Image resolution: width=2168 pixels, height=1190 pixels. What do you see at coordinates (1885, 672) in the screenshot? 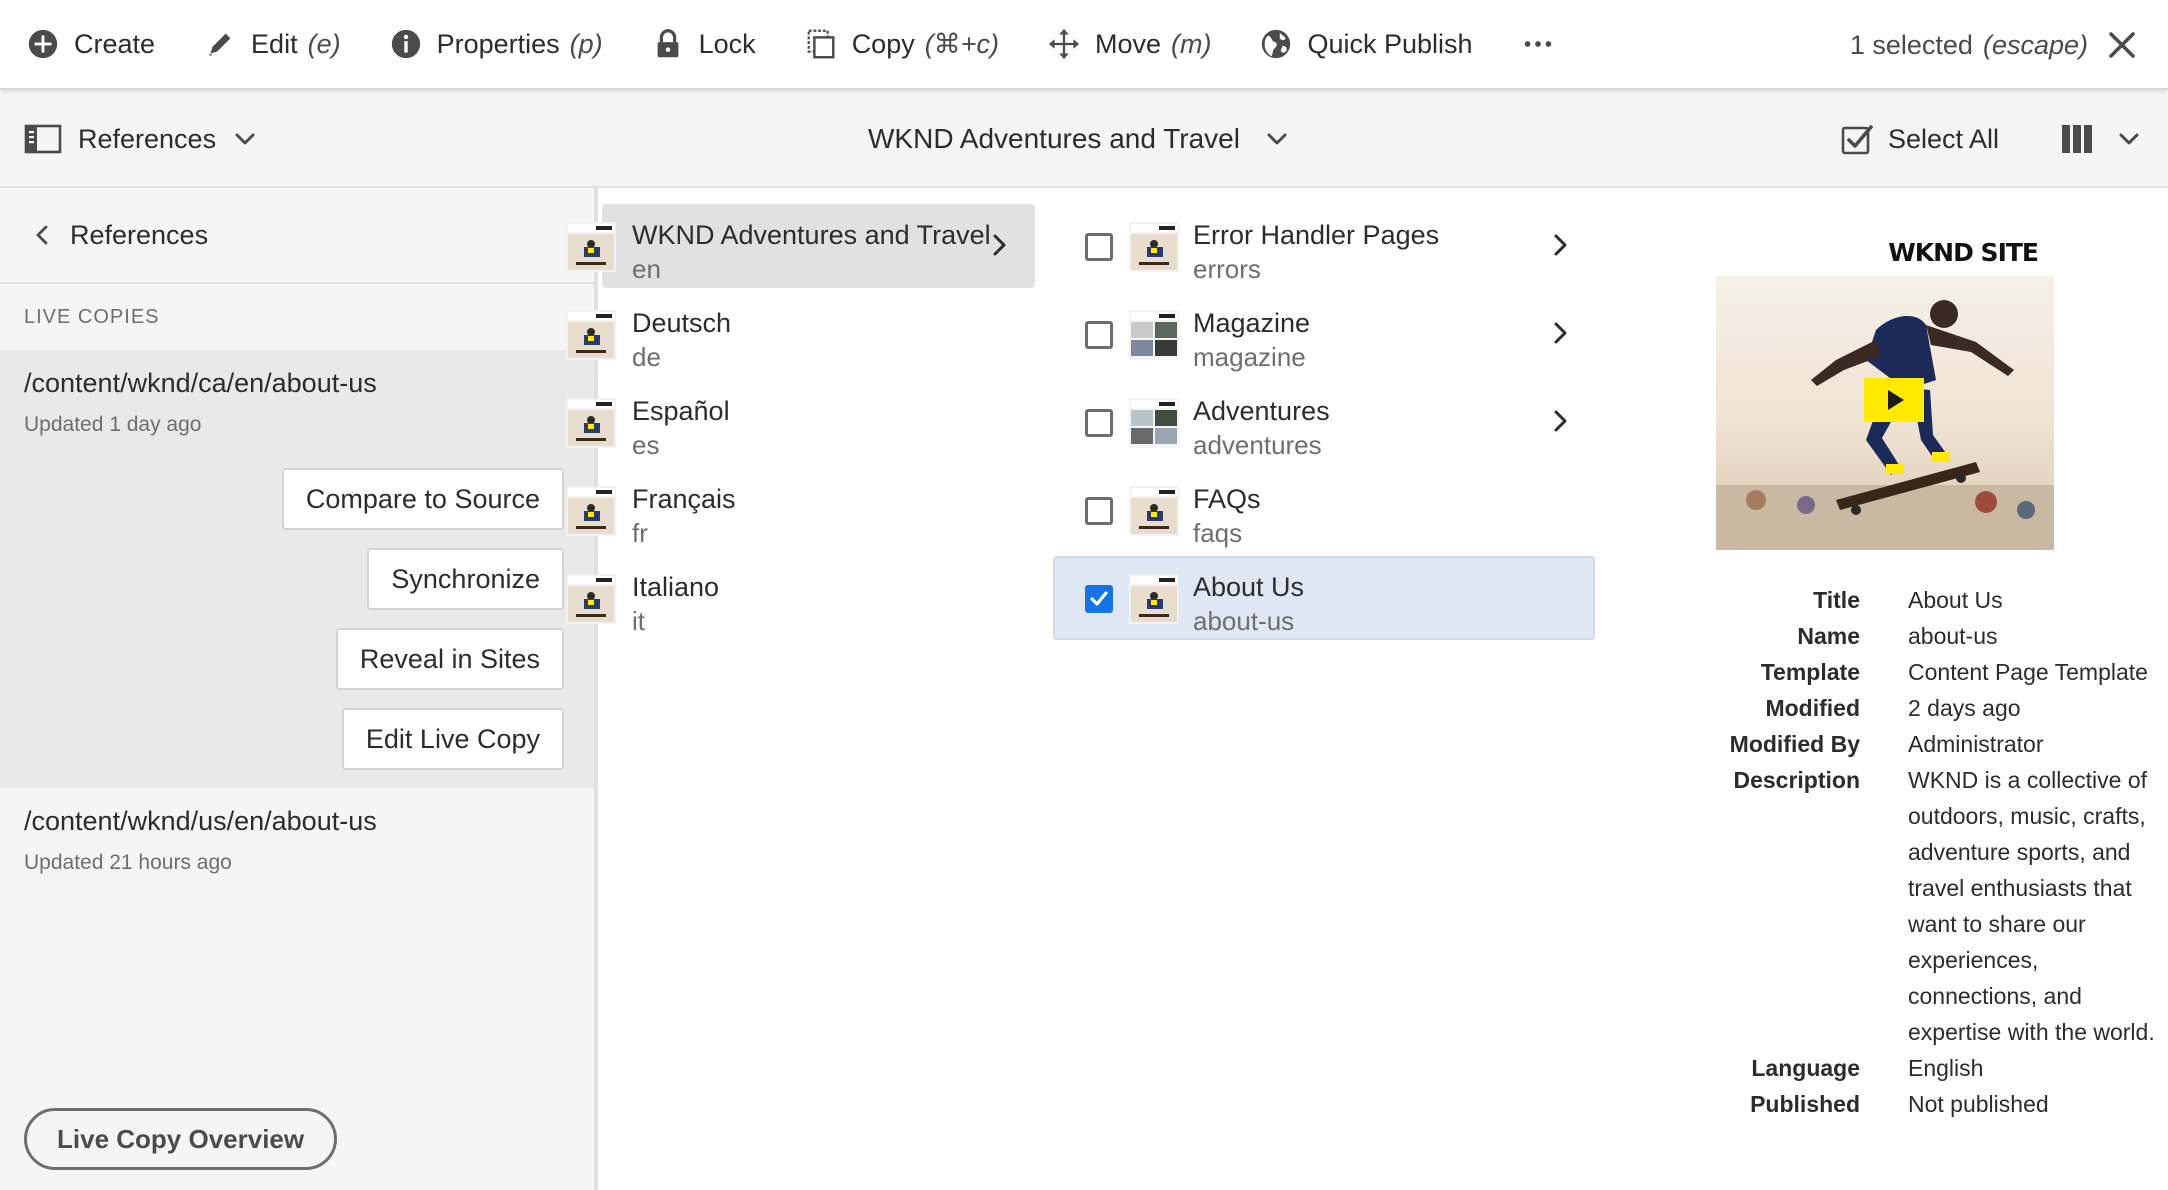
I see `meta-row-template: Template Content Page Template` at bounding box center [1885, 672].